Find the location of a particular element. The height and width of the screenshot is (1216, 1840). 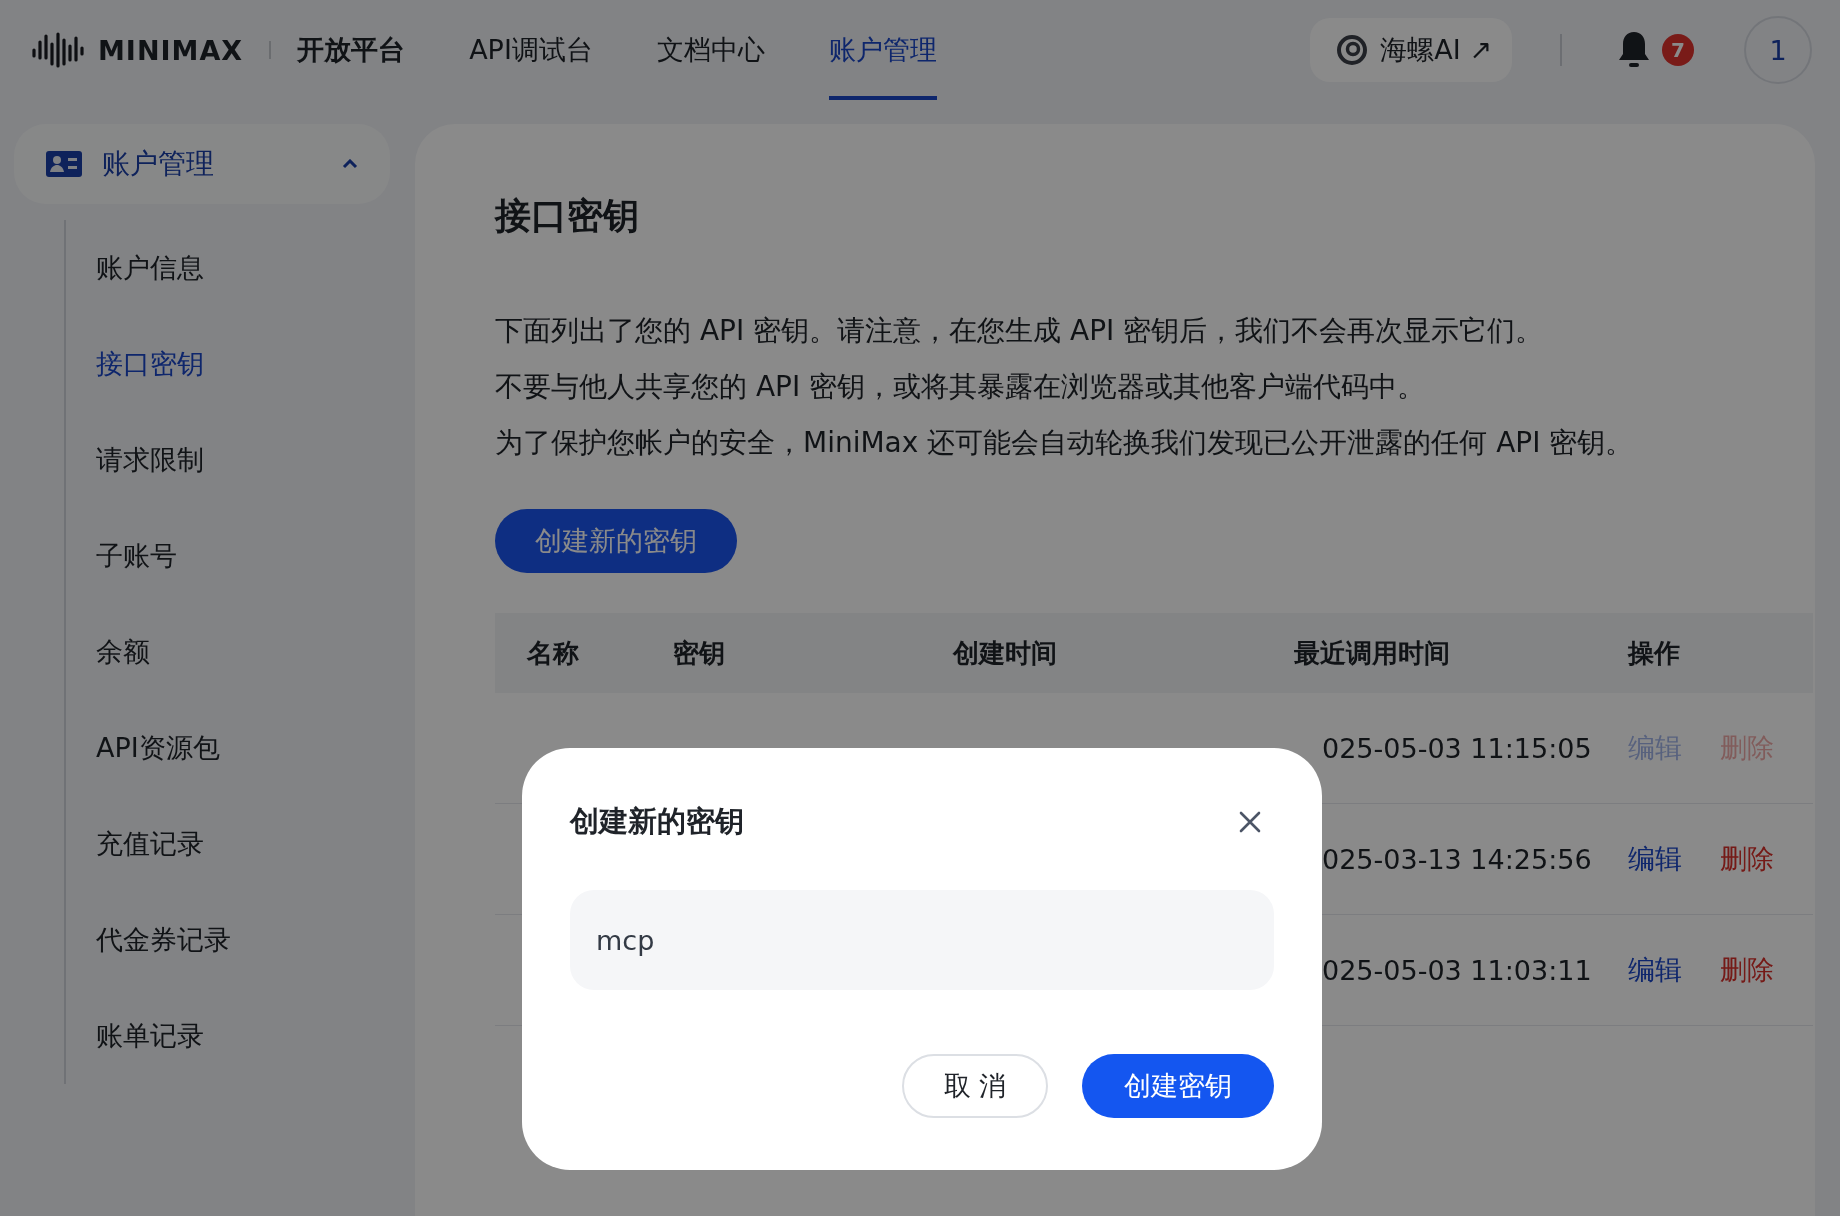

column-header: 创建时间 is located at coordinates (1005, 653).